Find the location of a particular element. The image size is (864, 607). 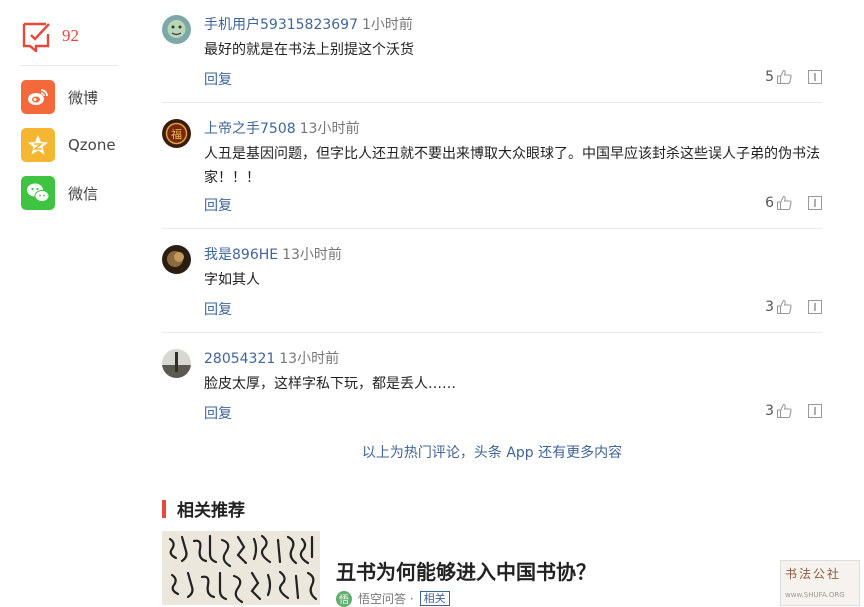

username: 我是896HE is located at coordinates (241, 255).